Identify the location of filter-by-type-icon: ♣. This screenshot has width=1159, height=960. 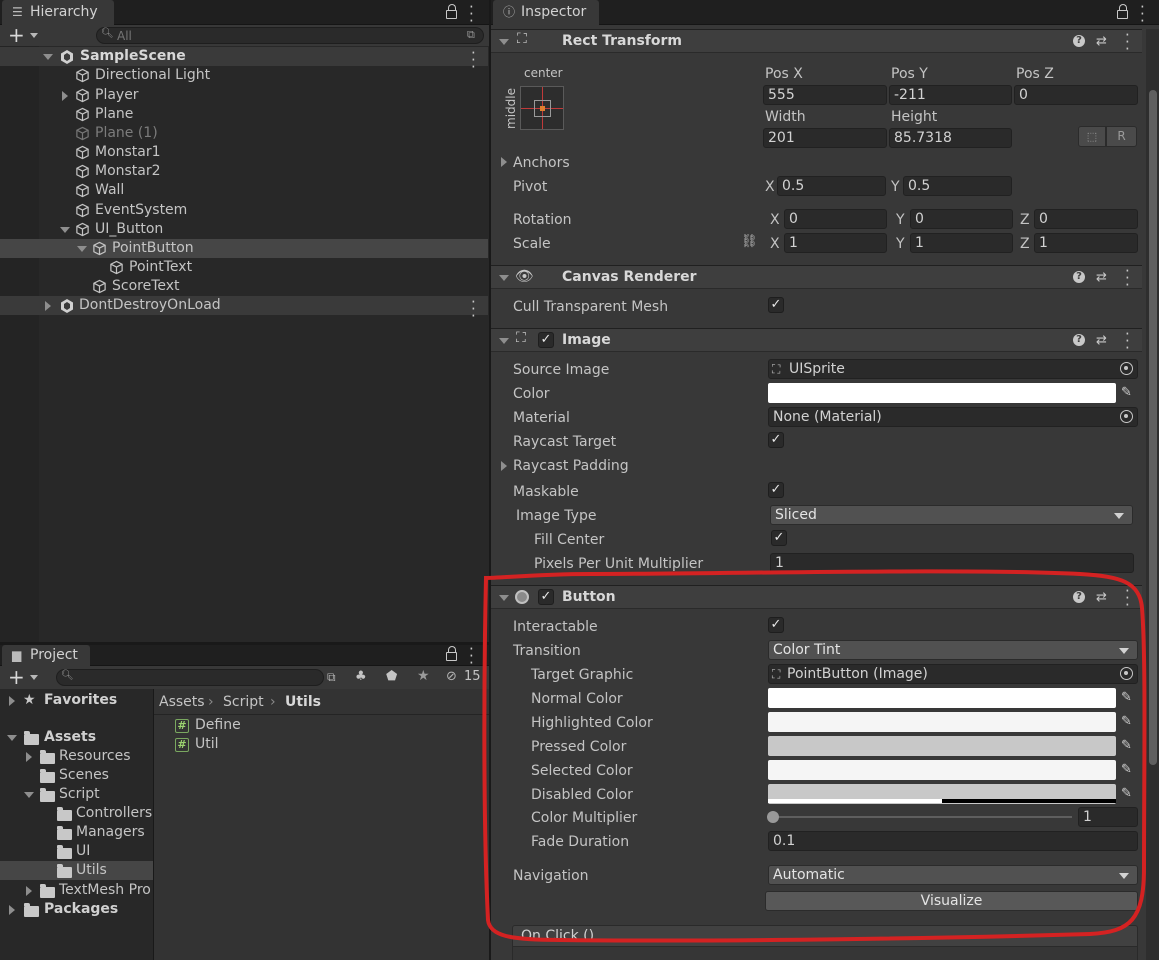
(361, 676).